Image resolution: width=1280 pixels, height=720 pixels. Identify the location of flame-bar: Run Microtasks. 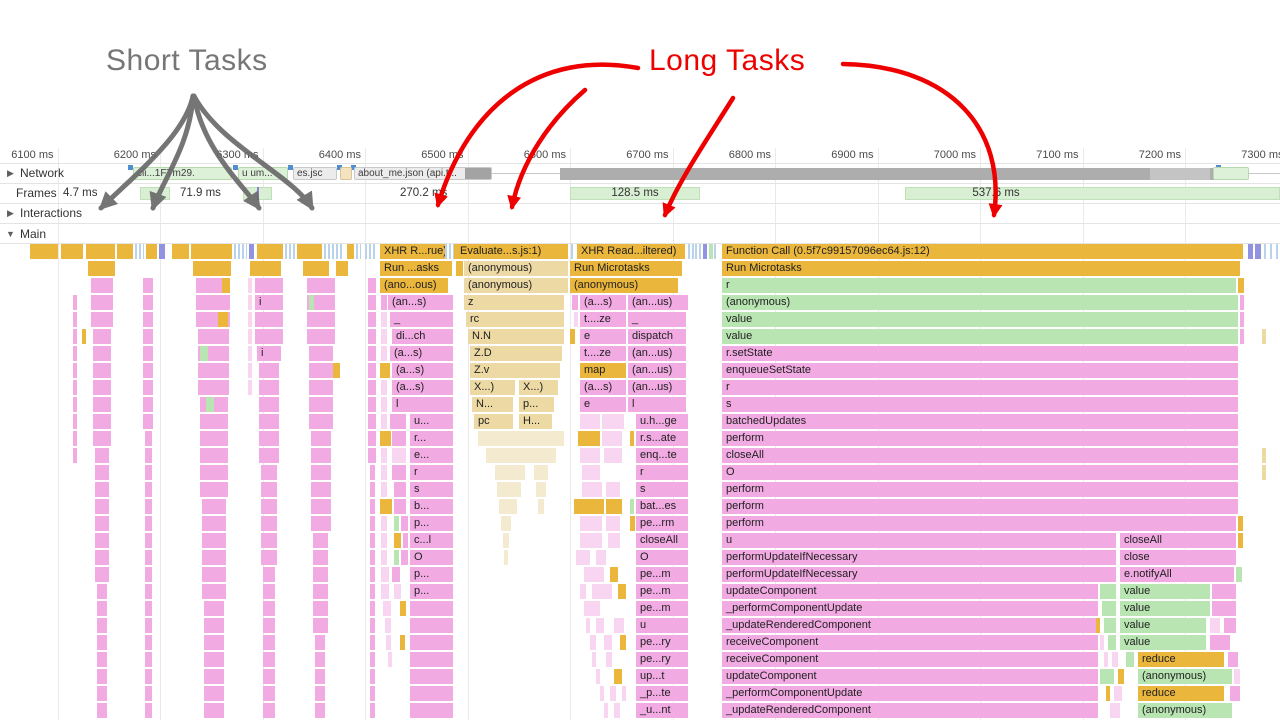
(981, 268).